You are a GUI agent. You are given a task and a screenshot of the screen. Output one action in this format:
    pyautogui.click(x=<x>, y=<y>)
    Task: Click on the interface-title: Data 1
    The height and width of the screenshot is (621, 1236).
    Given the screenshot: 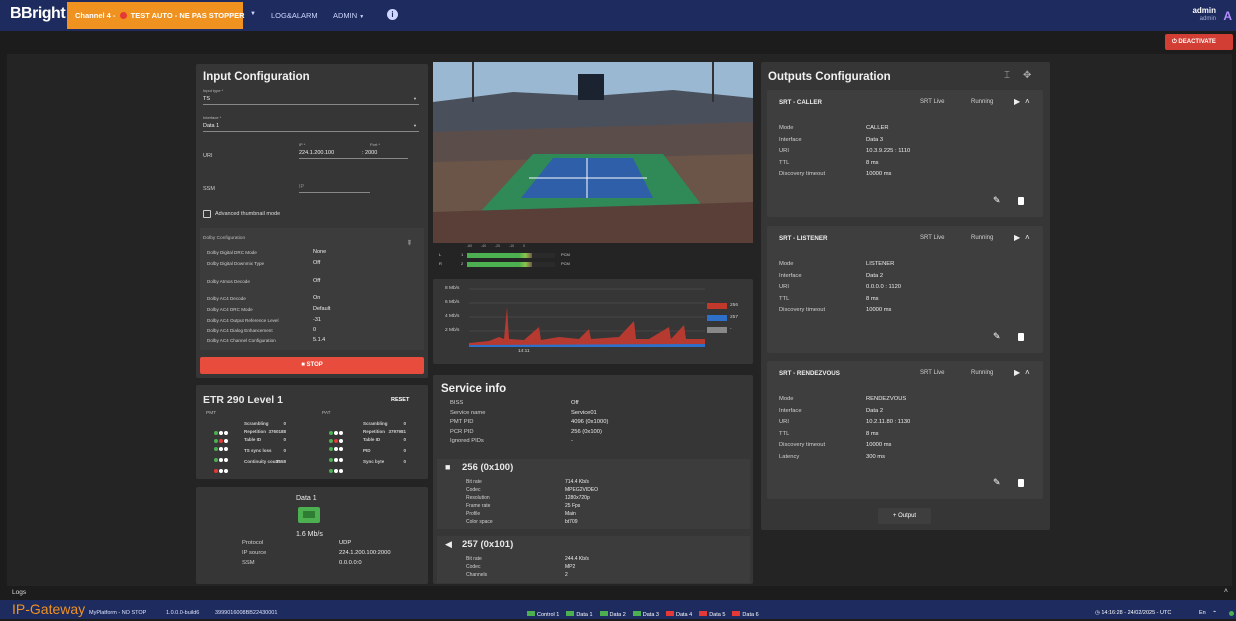 What is the action you would take?
    pyautogui.click(x=306, y=498)
    